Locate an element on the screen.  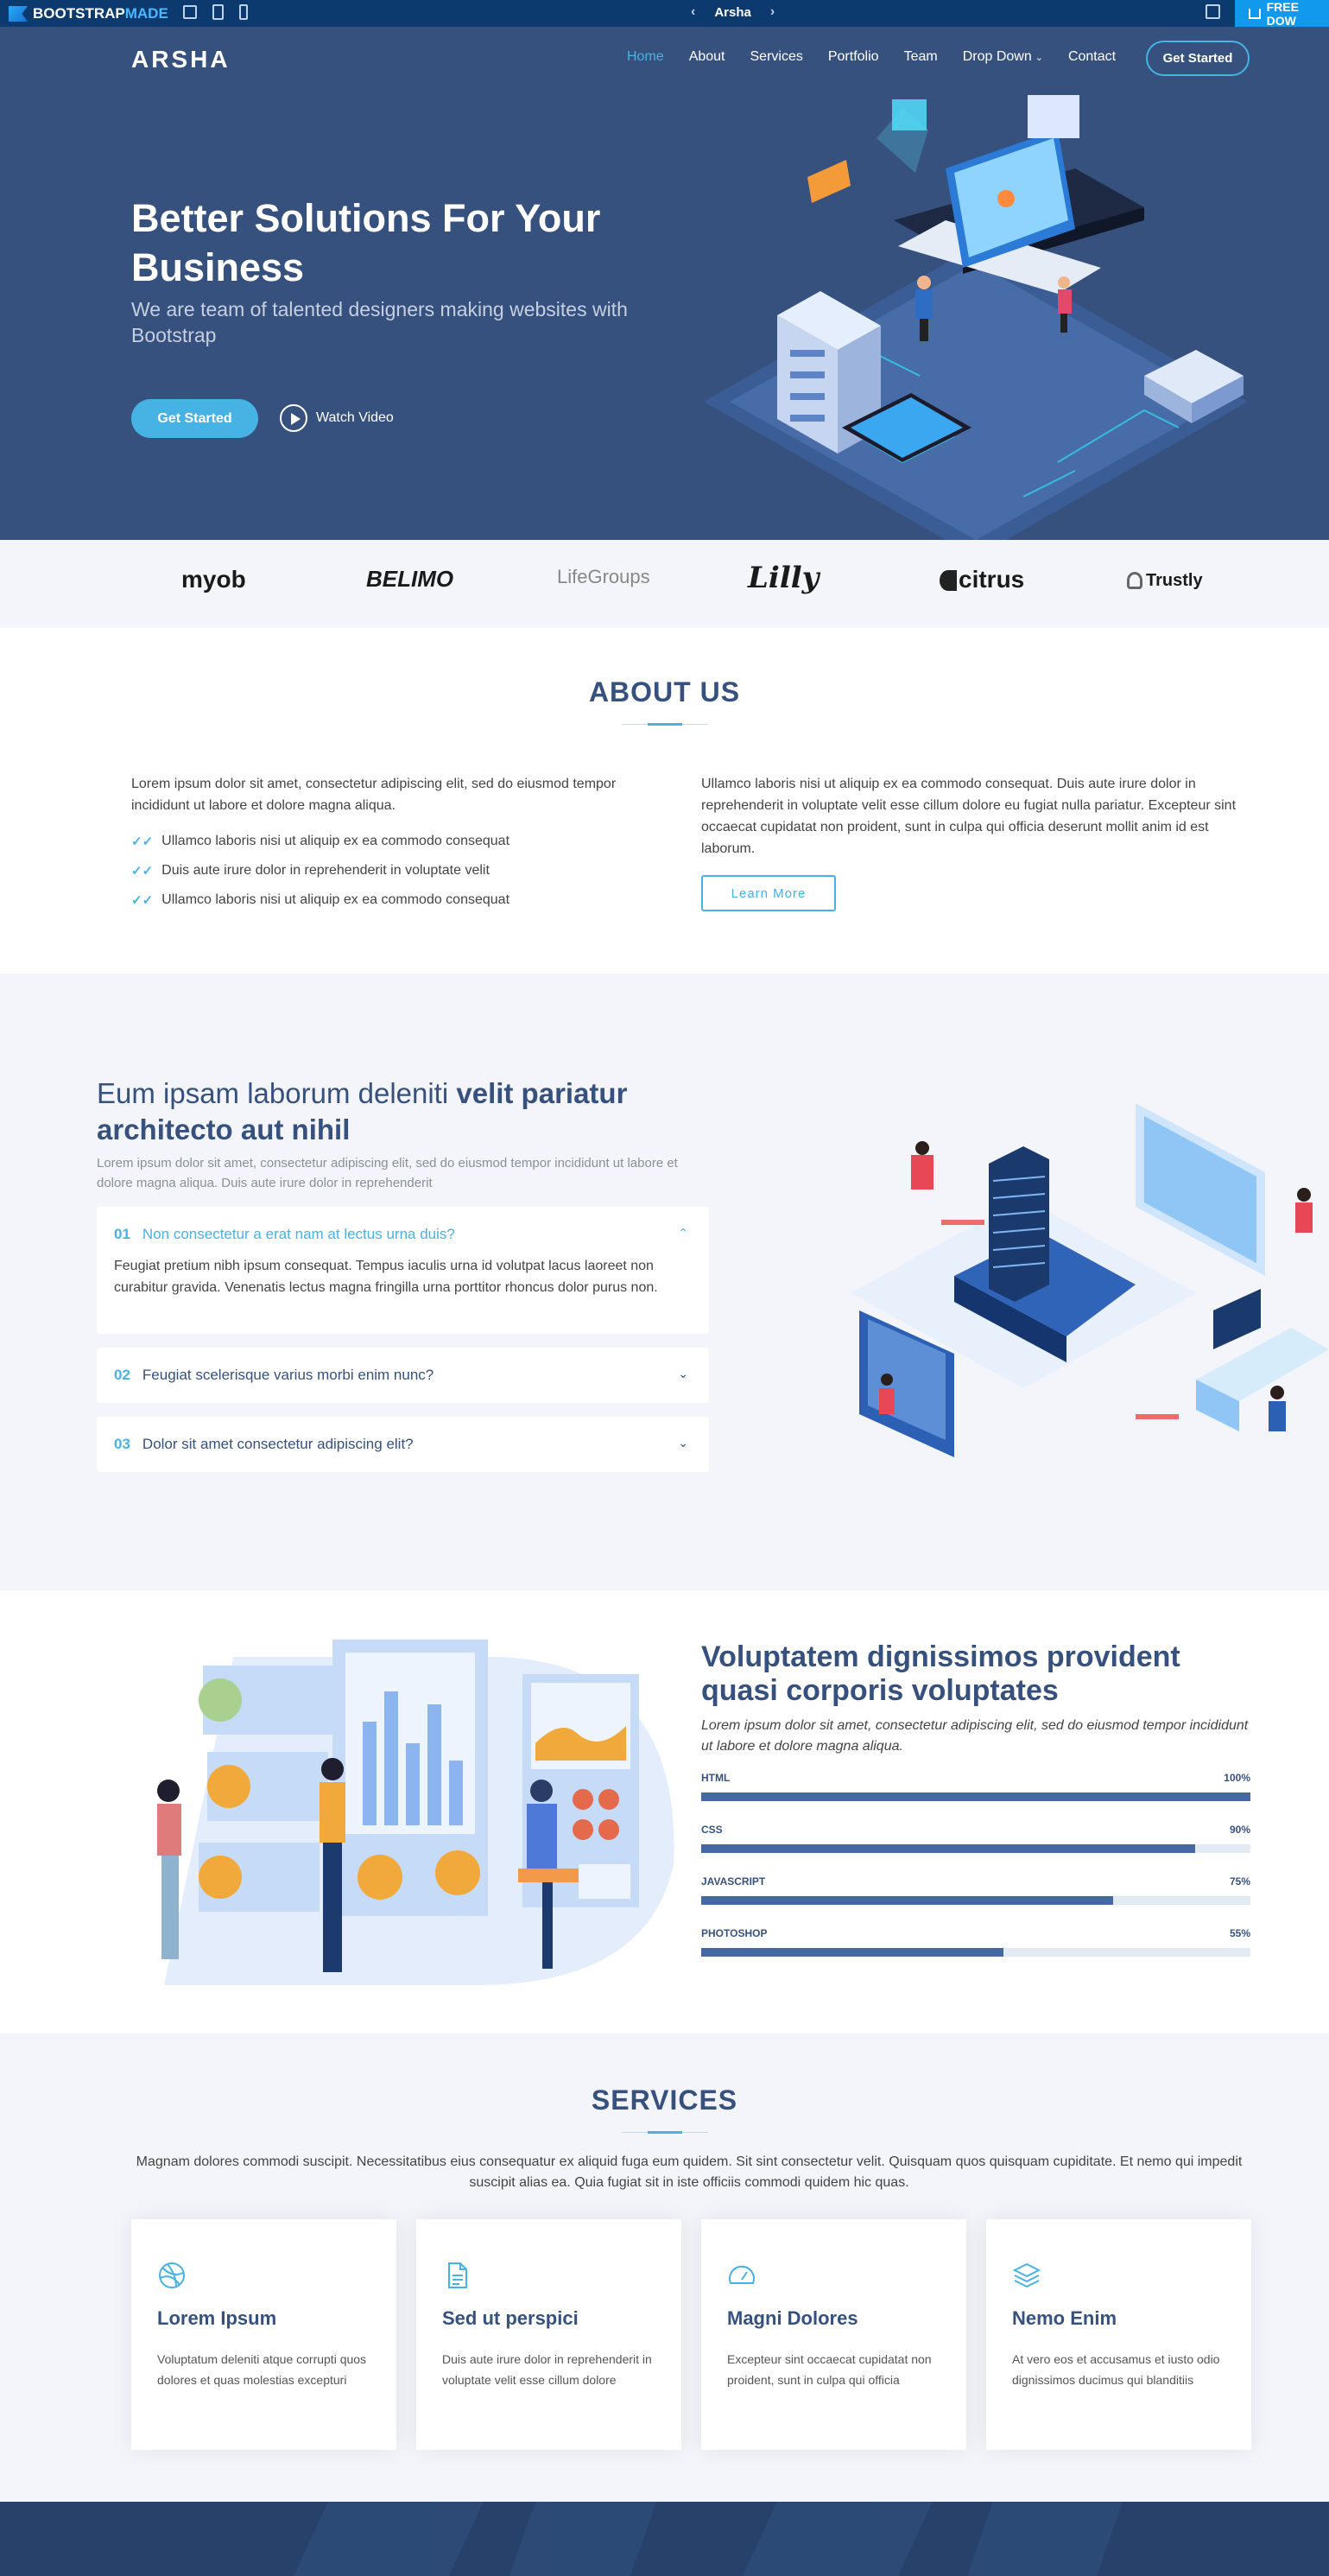
nav-contact: Contact is located at coordinates (1092, 57).